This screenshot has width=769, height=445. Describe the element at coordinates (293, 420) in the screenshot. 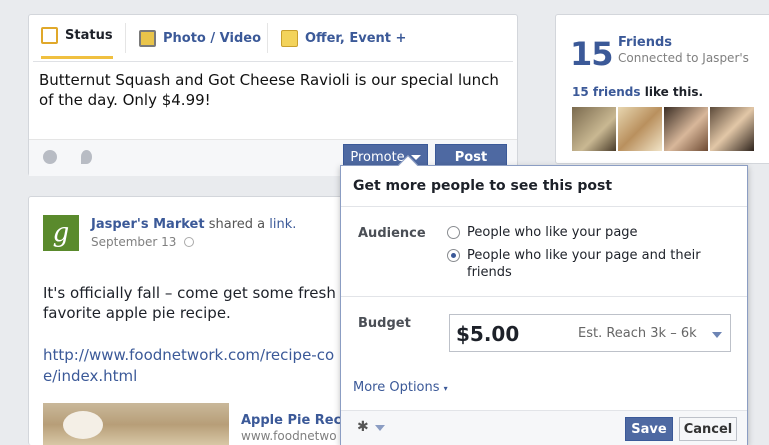

I see `link-title: Apple Pie Reci` at that location.